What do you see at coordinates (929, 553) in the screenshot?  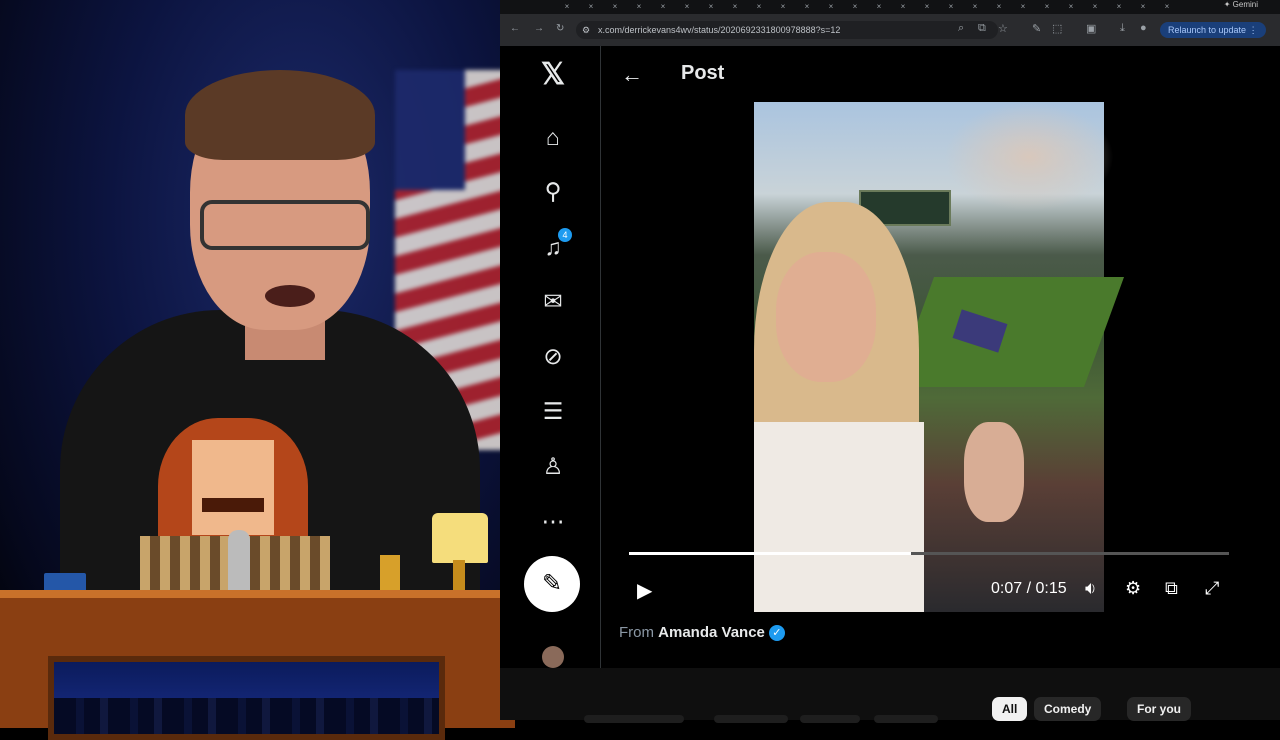 I see `video-progress-bar` at bounding box center [929, 553].